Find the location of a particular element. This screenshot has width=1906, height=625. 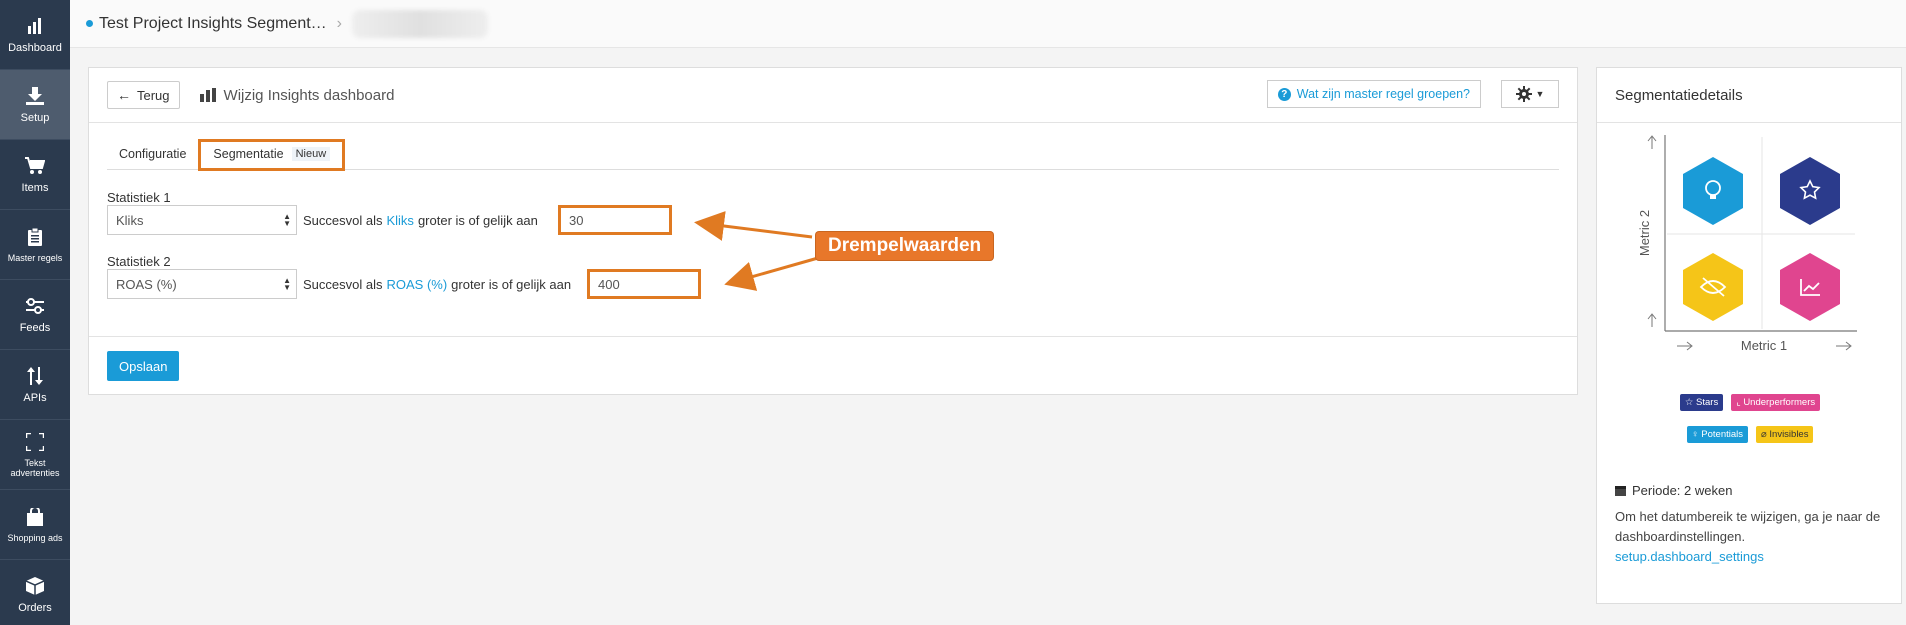

sidebar-item-label: Shopping ads is located at coordinates (35, 538).